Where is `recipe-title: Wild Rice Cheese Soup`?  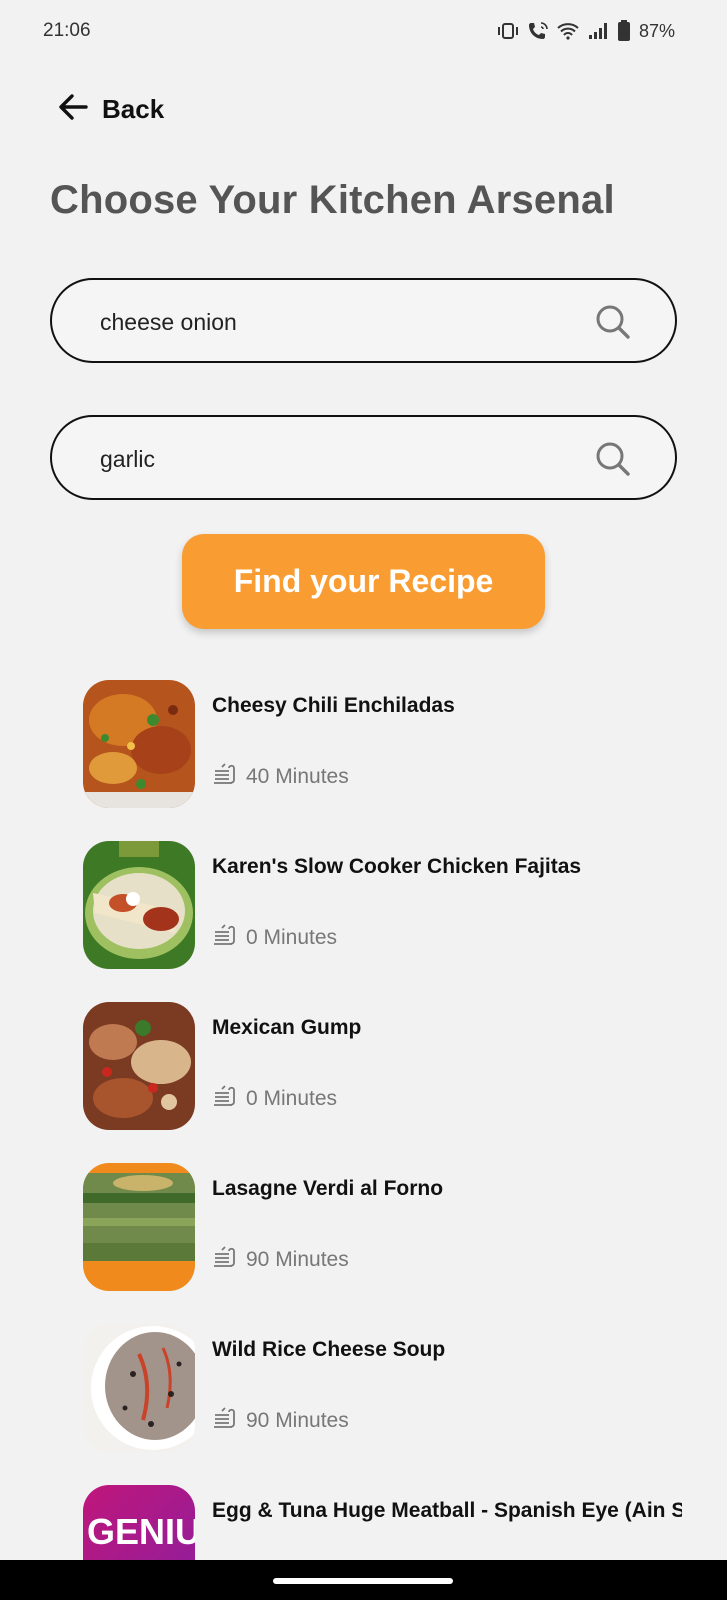
recipe-title: Wild Rice Cheese Soup is located at coordinates (329, 1349).